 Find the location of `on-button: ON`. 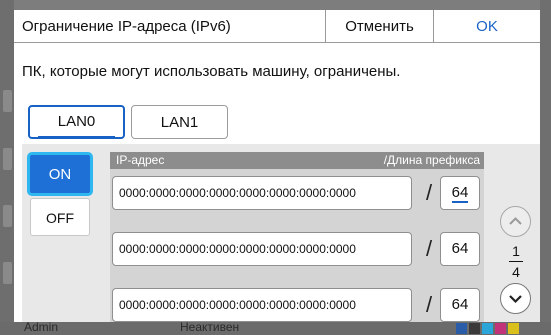

on-button: ON is located at coordinates (60, 174).